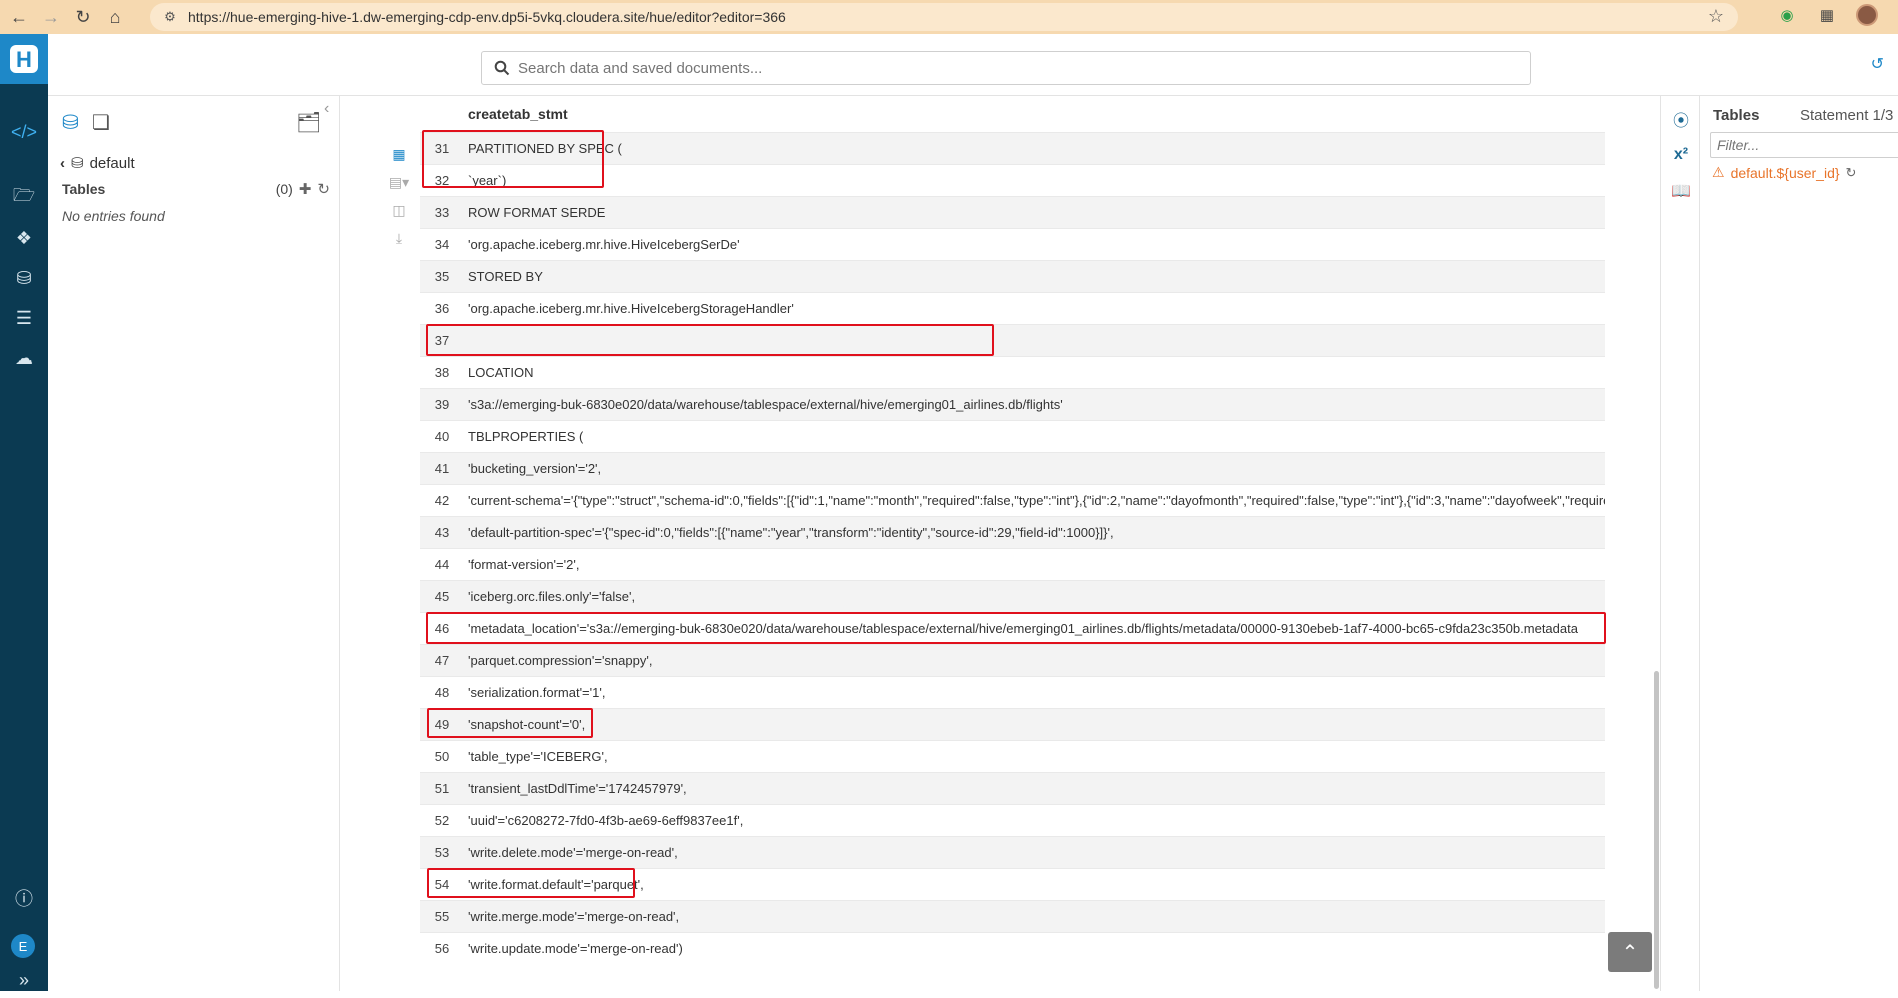  Describe the element at coordinates (521, 564) in the screenshot. I see `cell-value: 'format-version'='2',` at that location.